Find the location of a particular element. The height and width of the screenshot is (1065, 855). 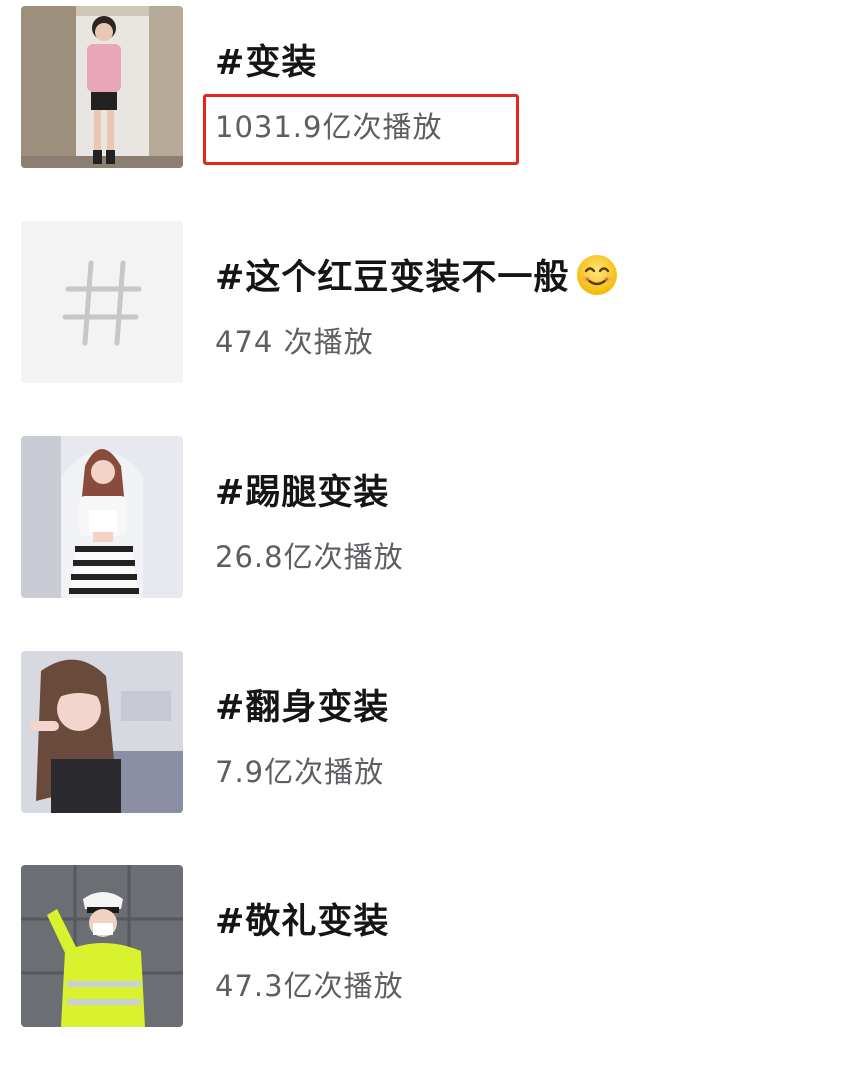

topic-title-text: #这个红豆变装不一般 is located at coordinates (392, 278).